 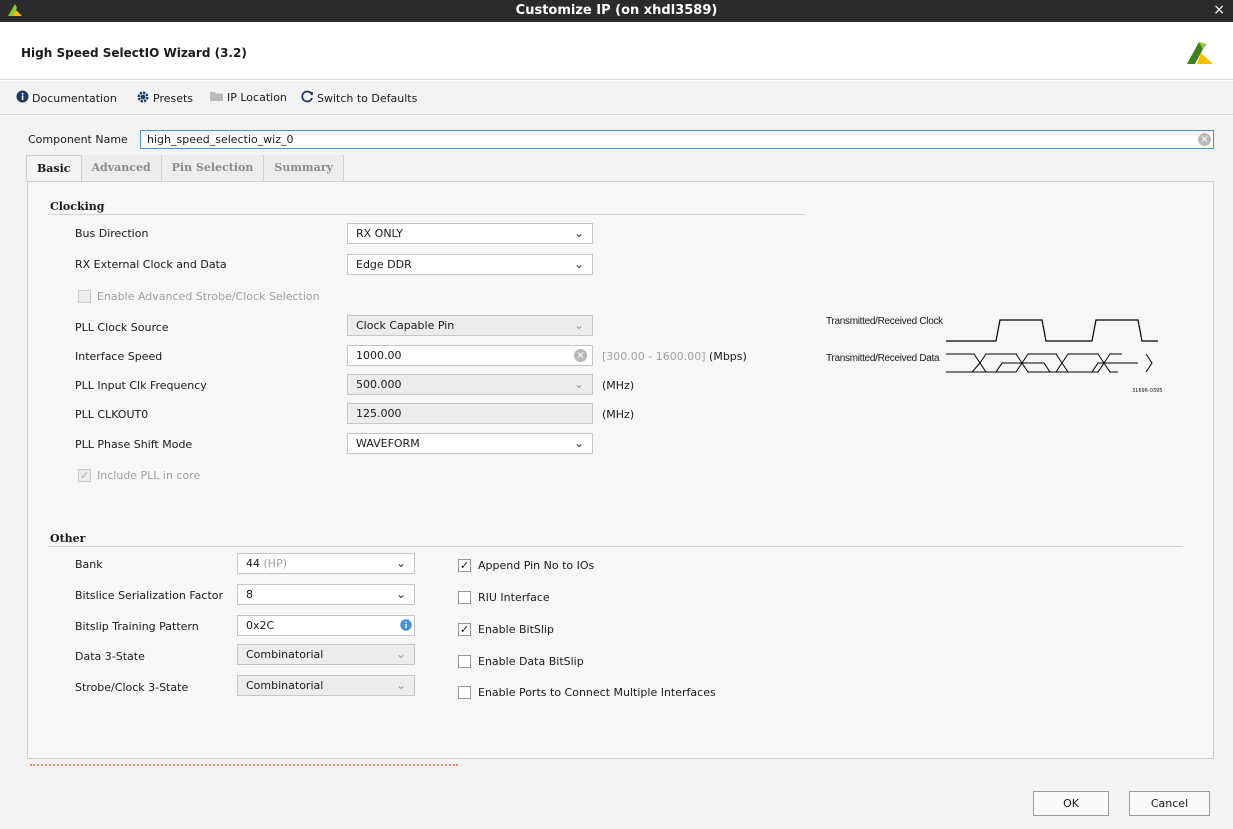 I want to click on tab-bar: Basic Advanced Pin Selection Summary, so click(x=185, y=168).